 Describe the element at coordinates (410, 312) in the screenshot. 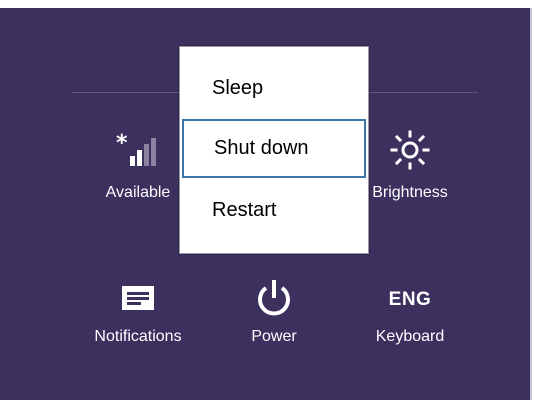

I see `keyboard-tile: ENG Keyboard` at that location.